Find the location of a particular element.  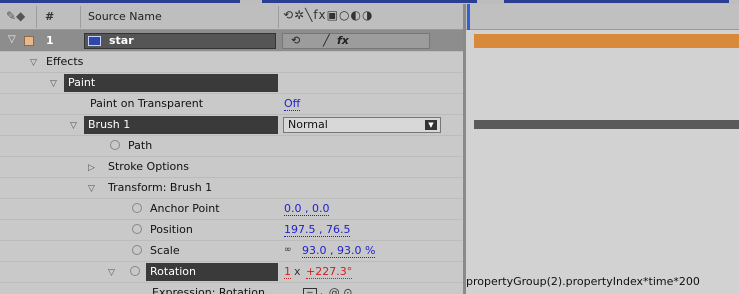

rotation-label: Rotation is located at coordinates (212, 272).